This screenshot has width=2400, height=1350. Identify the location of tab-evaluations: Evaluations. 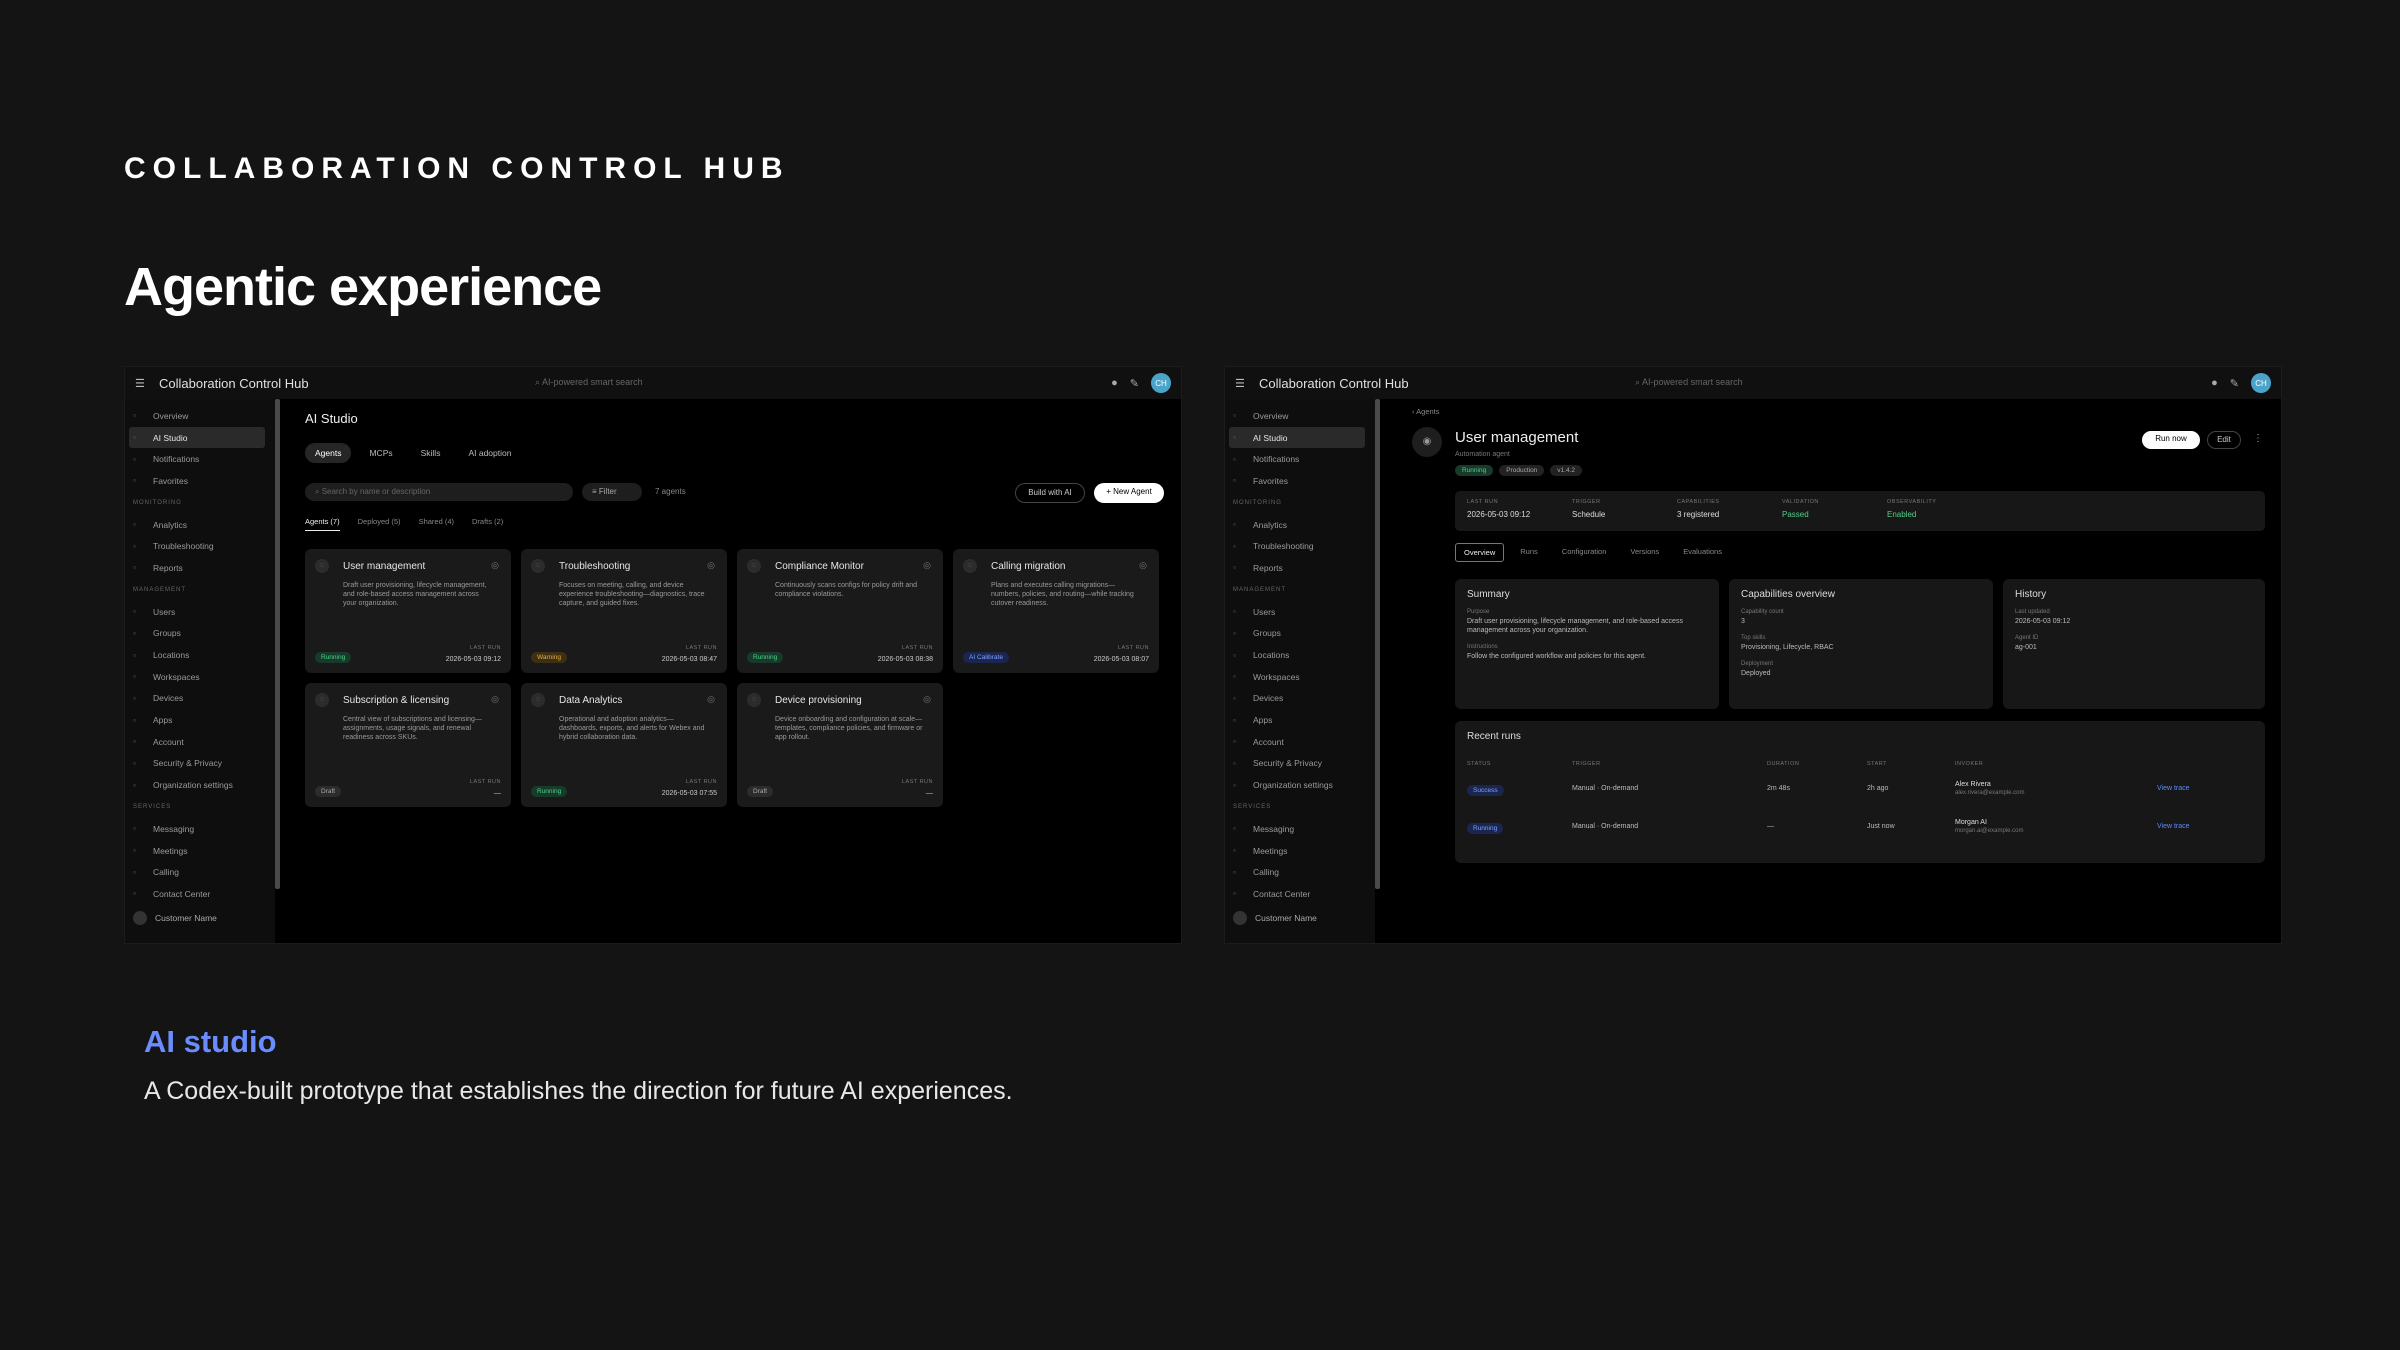
(1702, 552).